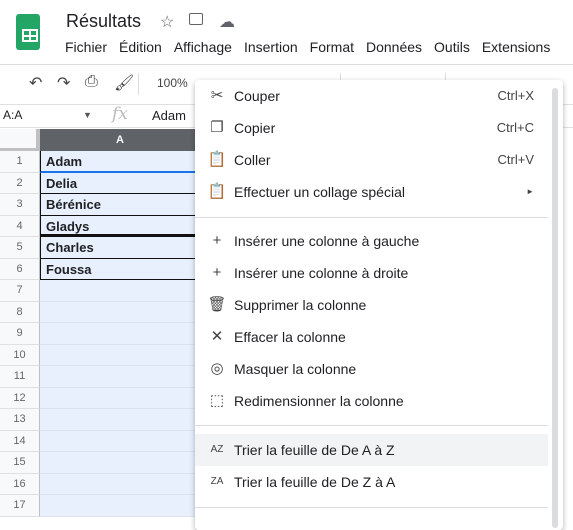 The width and height of the screenshot is (573, 530). I want to click on menu-item-label: Insérer une colonne à gauche, so click(327, 241).